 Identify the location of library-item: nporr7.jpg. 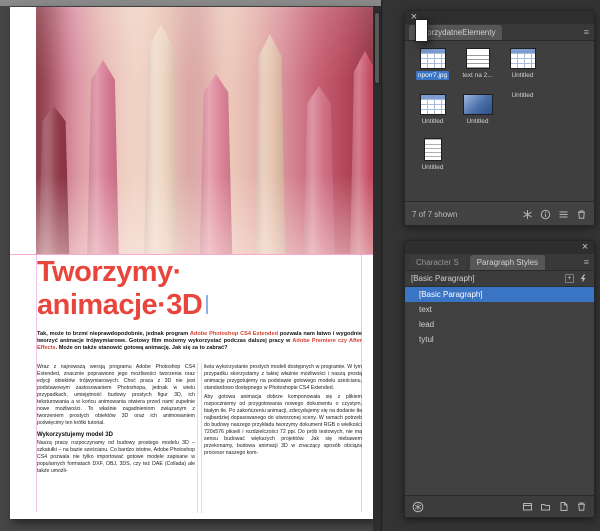
(432, 68).